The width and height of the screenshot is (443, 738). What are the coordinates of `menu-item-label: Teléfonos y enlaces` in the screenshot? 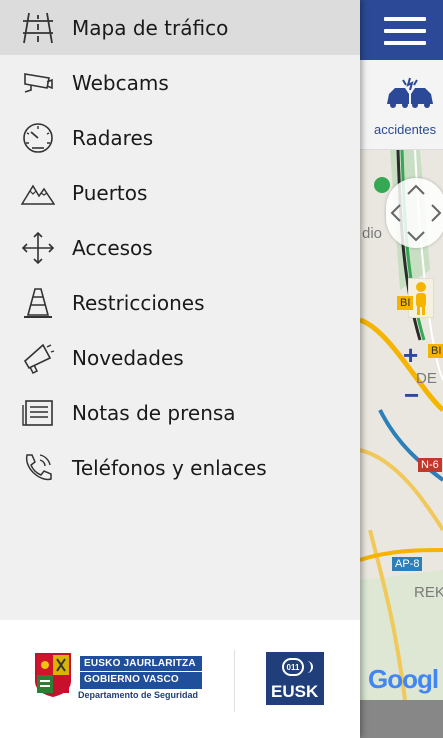 It's located at (169, 467).